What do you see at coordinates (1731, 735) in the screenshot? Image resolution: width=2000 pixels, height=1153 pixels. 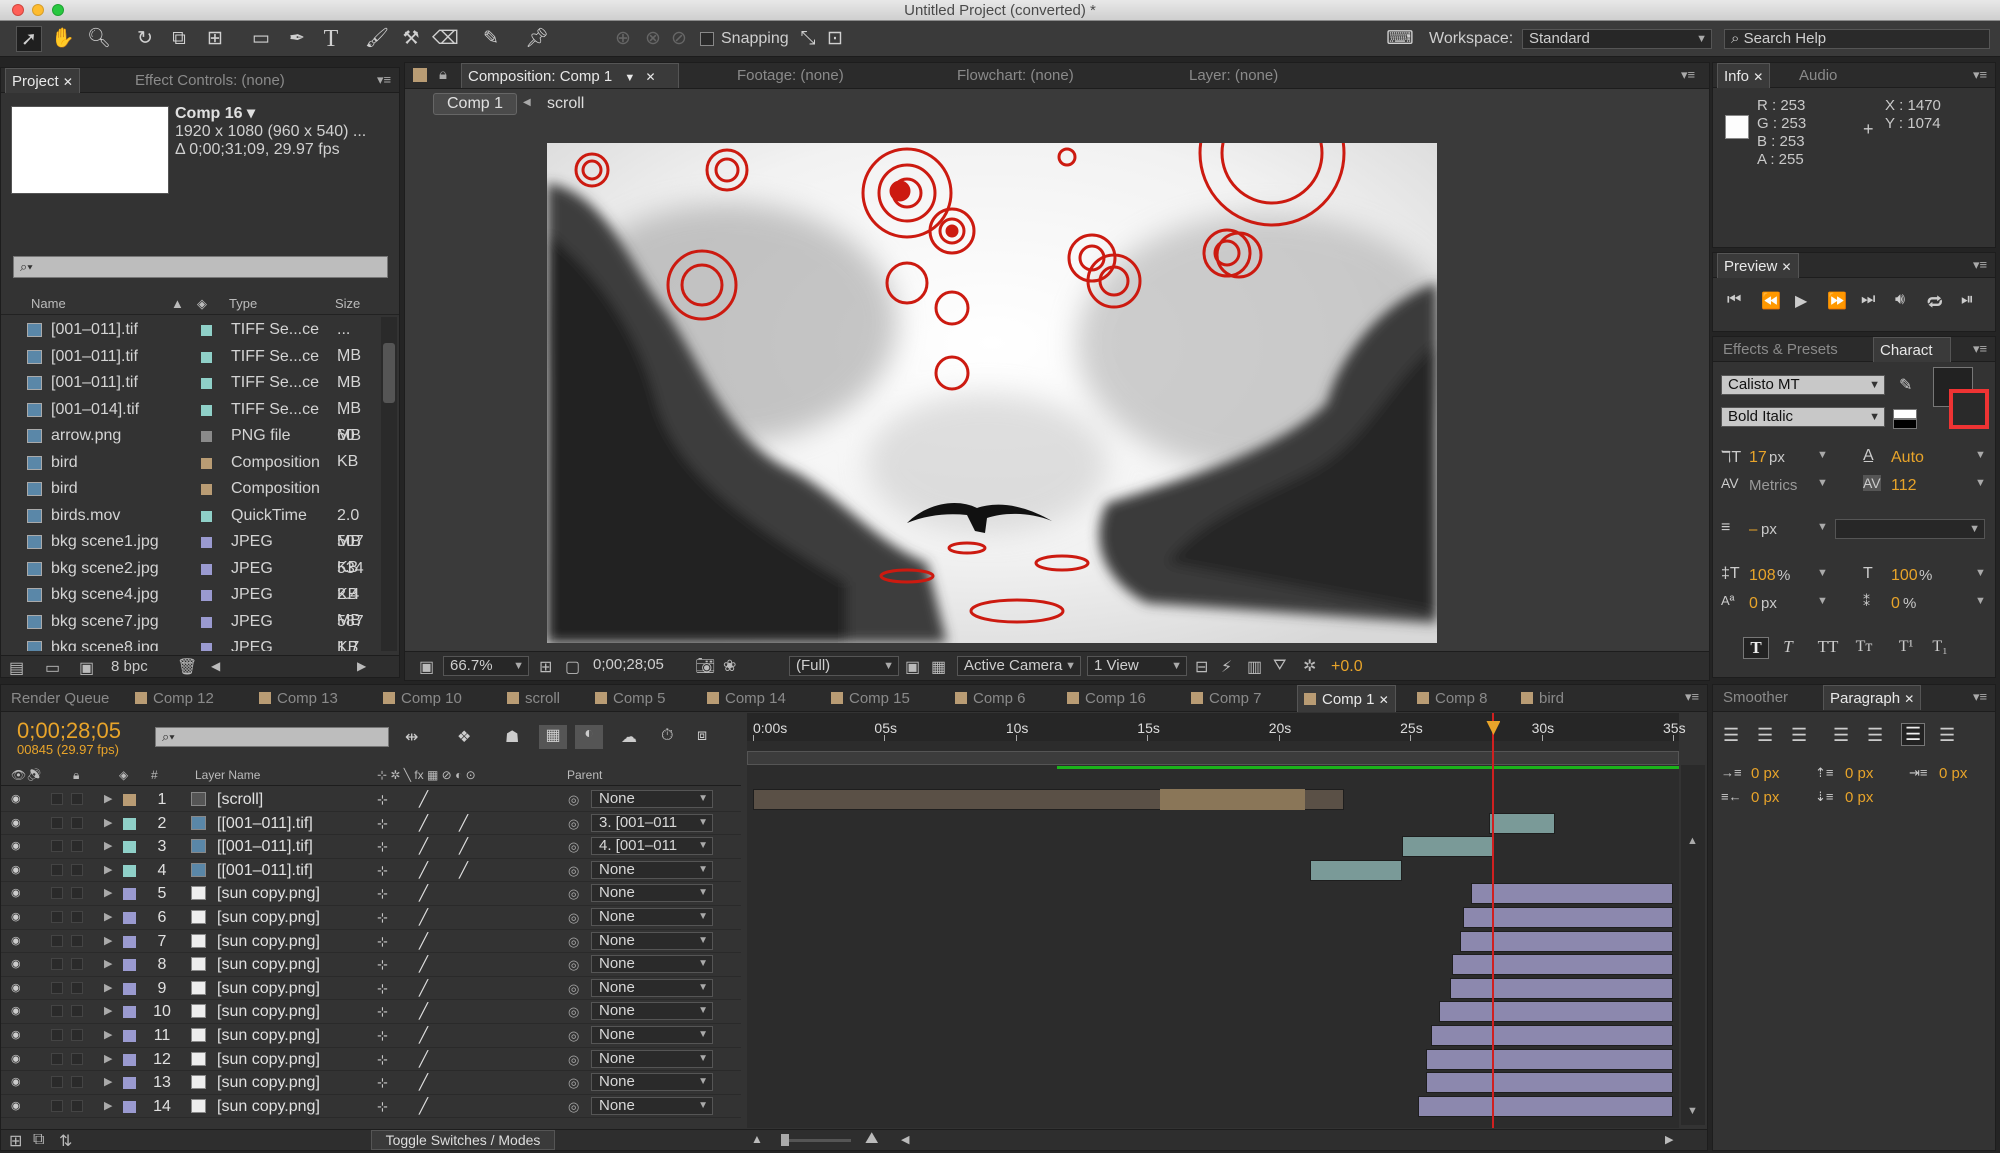 I see `align-left-icon: ☰` at bounding box center [1731, 735].